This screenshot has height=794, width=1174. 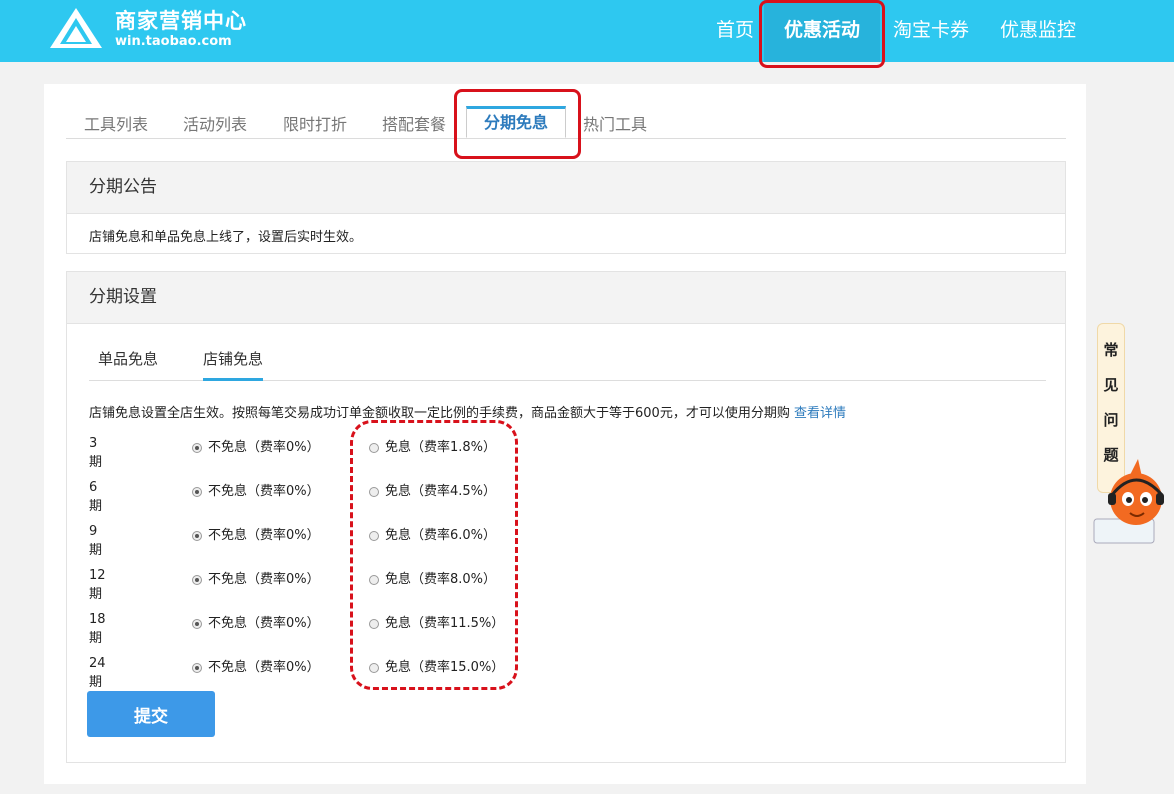 I want to click on tab-hot-tools: 热门工具, so click(x=615, y=123).